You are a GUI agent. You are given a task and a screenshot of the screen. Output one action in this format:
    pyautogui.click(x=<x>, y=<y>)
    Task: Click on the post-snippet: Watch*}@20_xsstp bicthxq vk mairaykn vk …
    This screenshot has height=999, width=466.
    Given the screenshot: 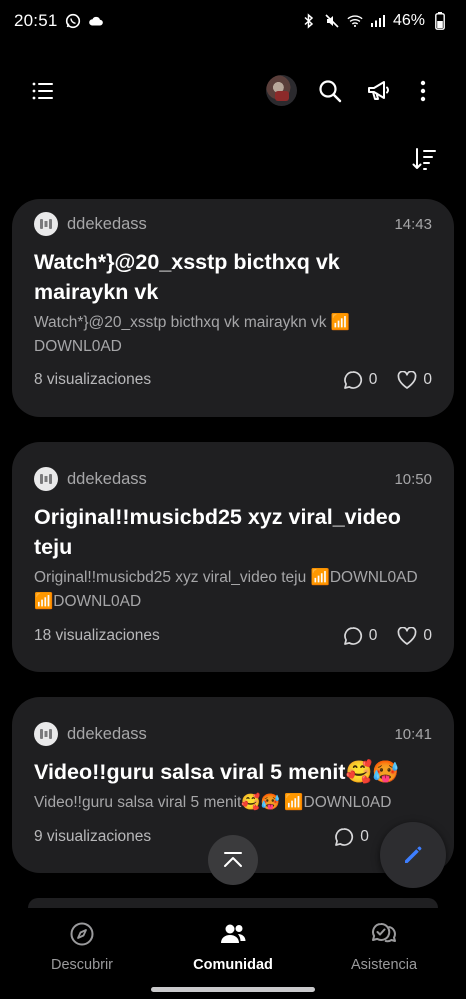 What is the action you would take?
    pyautogui.click(x=192, y=334)
    